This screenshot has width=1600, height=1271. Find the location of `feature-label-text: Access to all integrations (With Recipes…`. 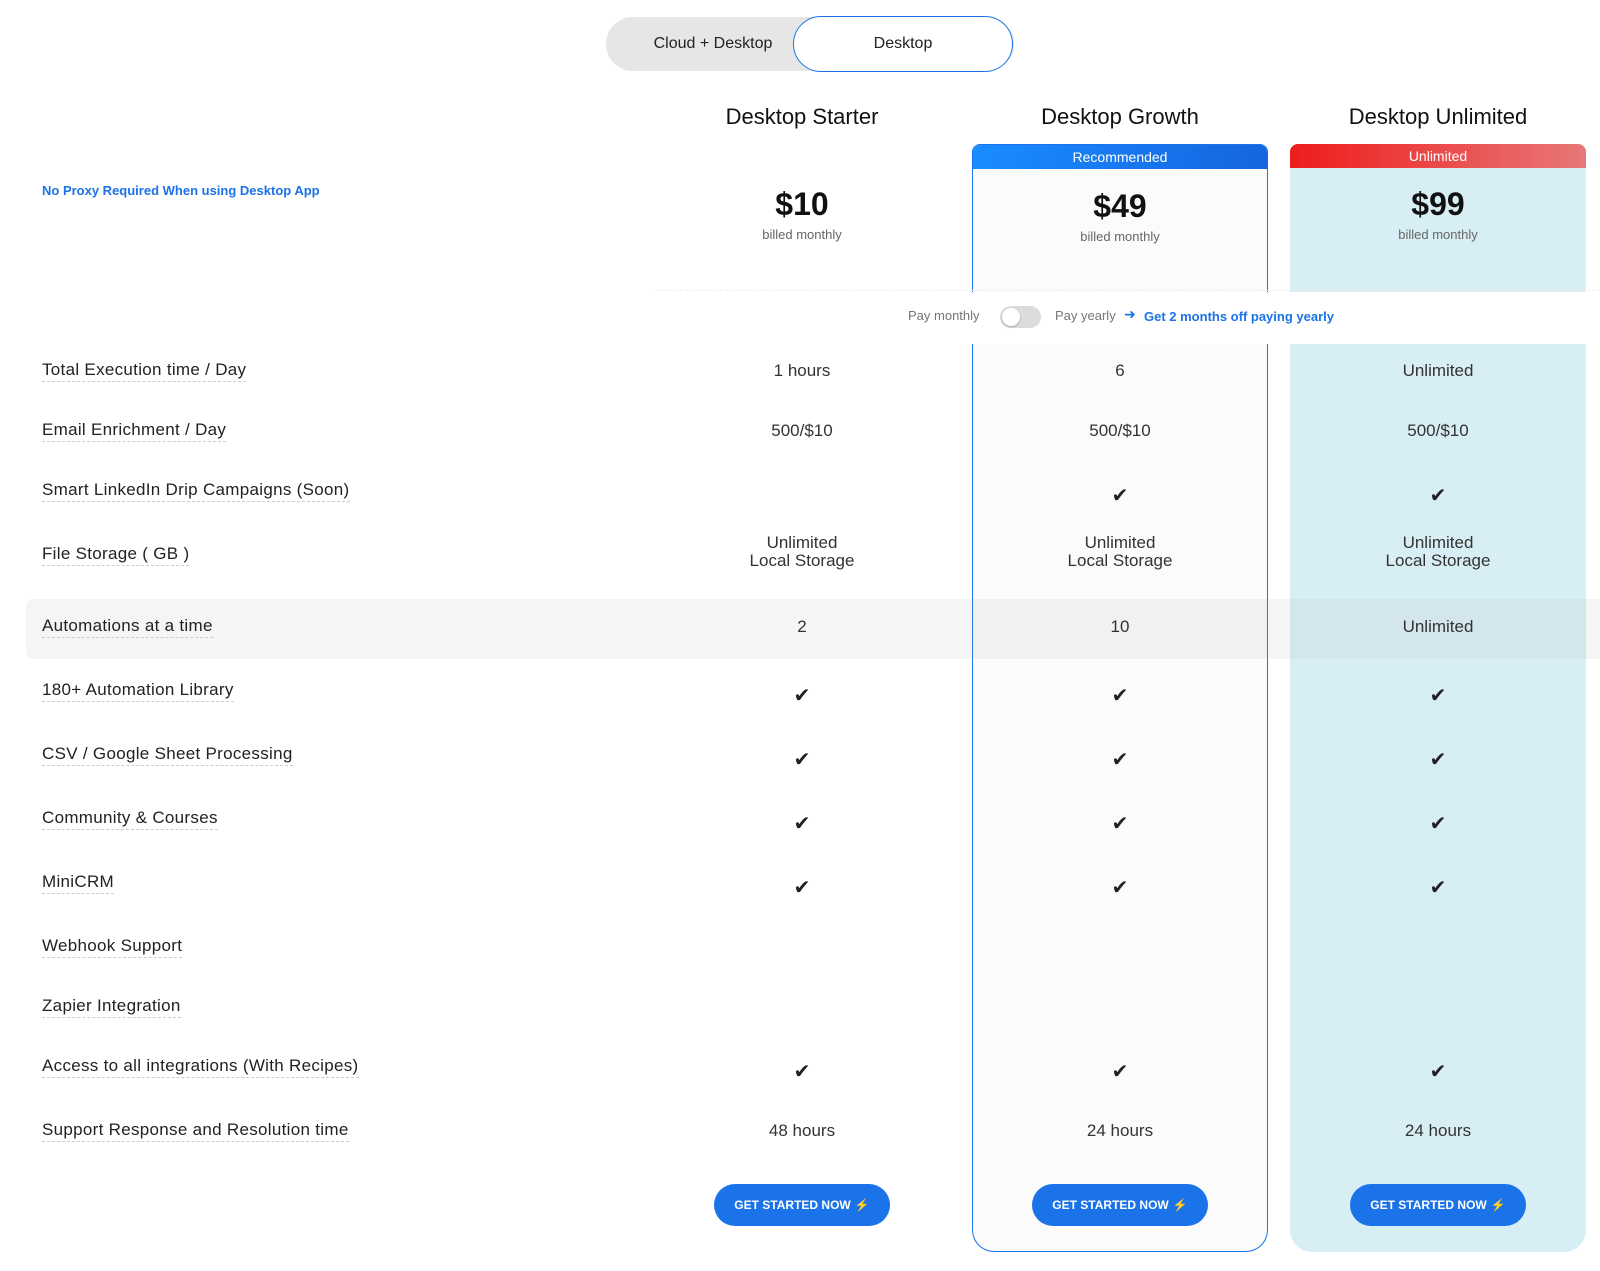

feature-label-text: Access to all integrations (With Recipes… is located at coordinates (200, 1067).